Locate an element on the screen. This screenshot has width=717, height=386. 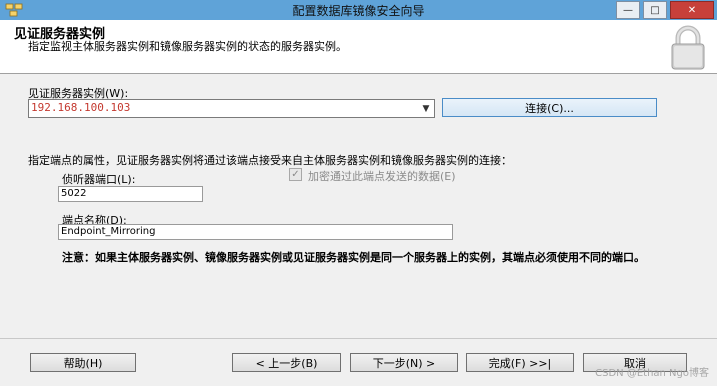
window-controls: — □ ✕ is located at coordinates (663, 9).